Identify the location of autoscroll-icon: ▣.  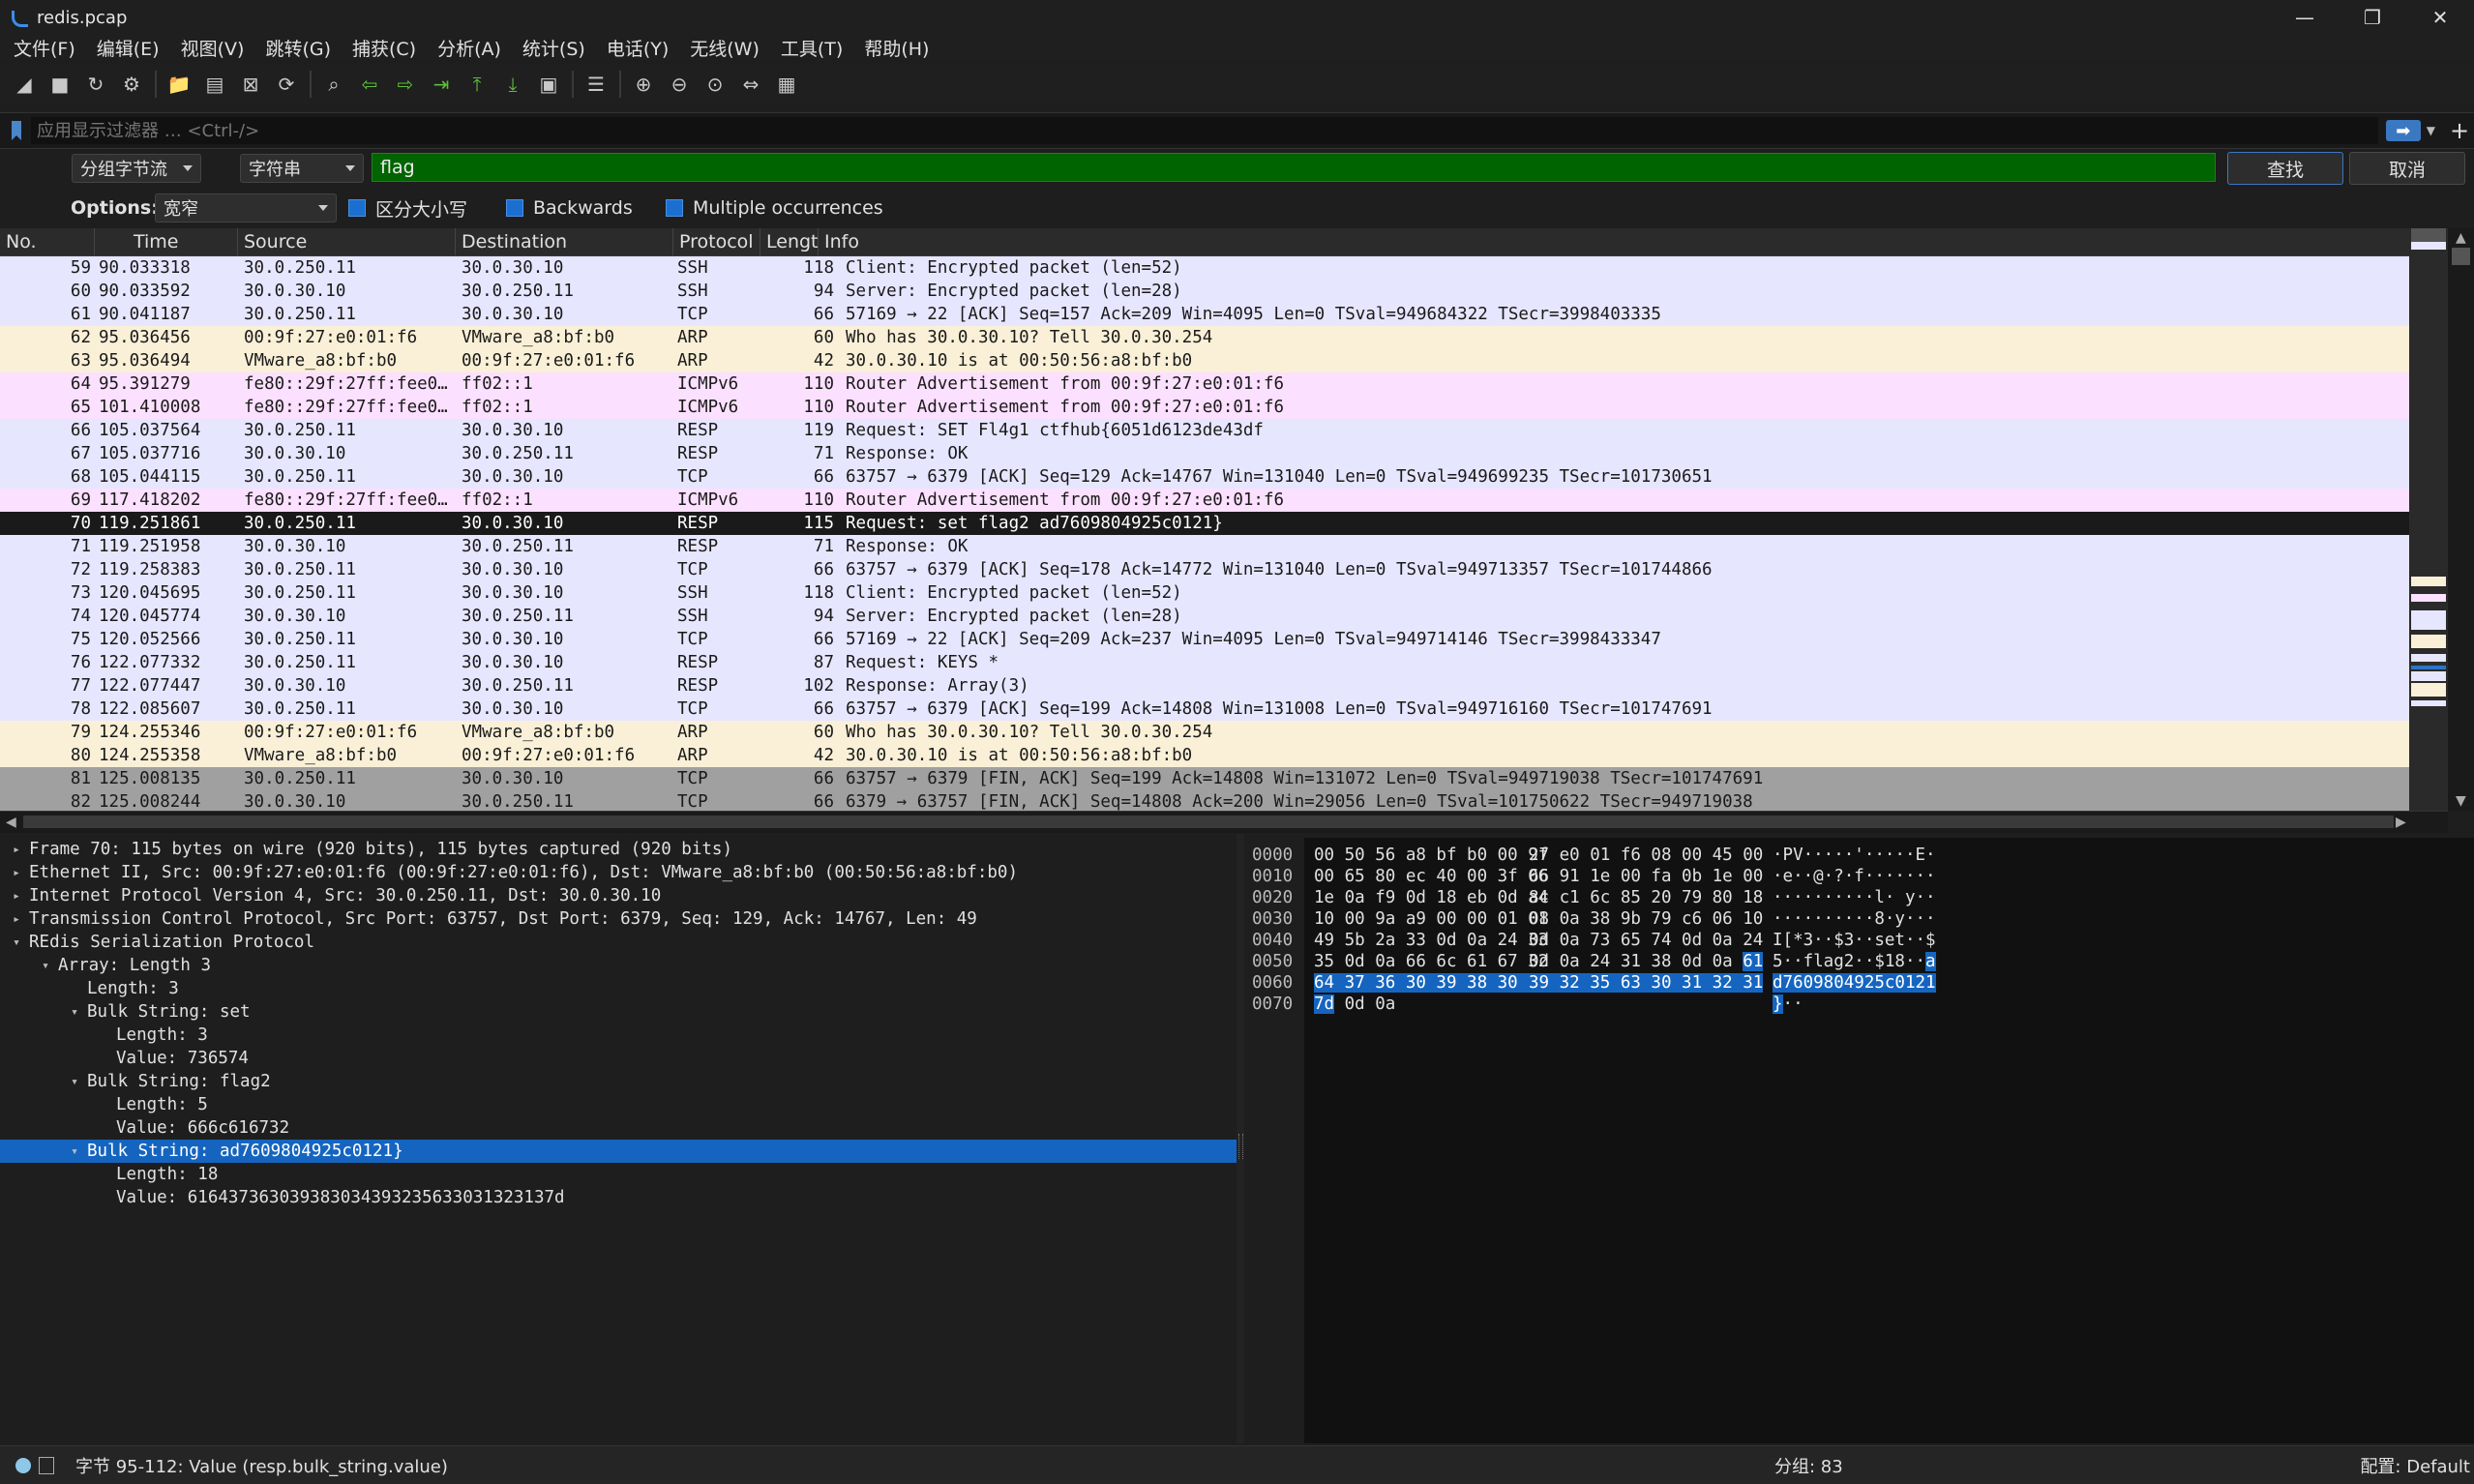
(548, 84).